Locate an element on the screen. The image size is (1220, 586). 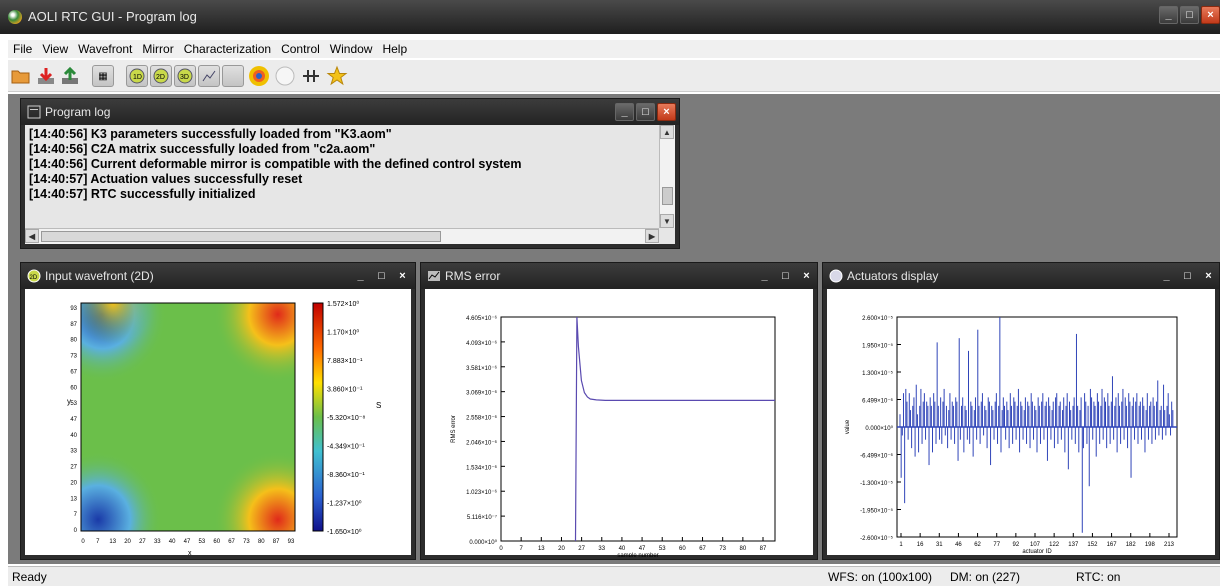
colorbar-tick-label: -5.320×10⁻⁸ is located at coordinates (346, 418).